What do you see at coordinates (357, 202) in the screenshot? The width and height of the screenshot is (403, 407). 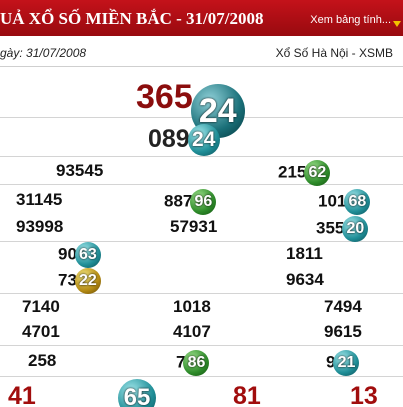 I see `third-prize-3-ball: 68` at bounding box center [357, 202].